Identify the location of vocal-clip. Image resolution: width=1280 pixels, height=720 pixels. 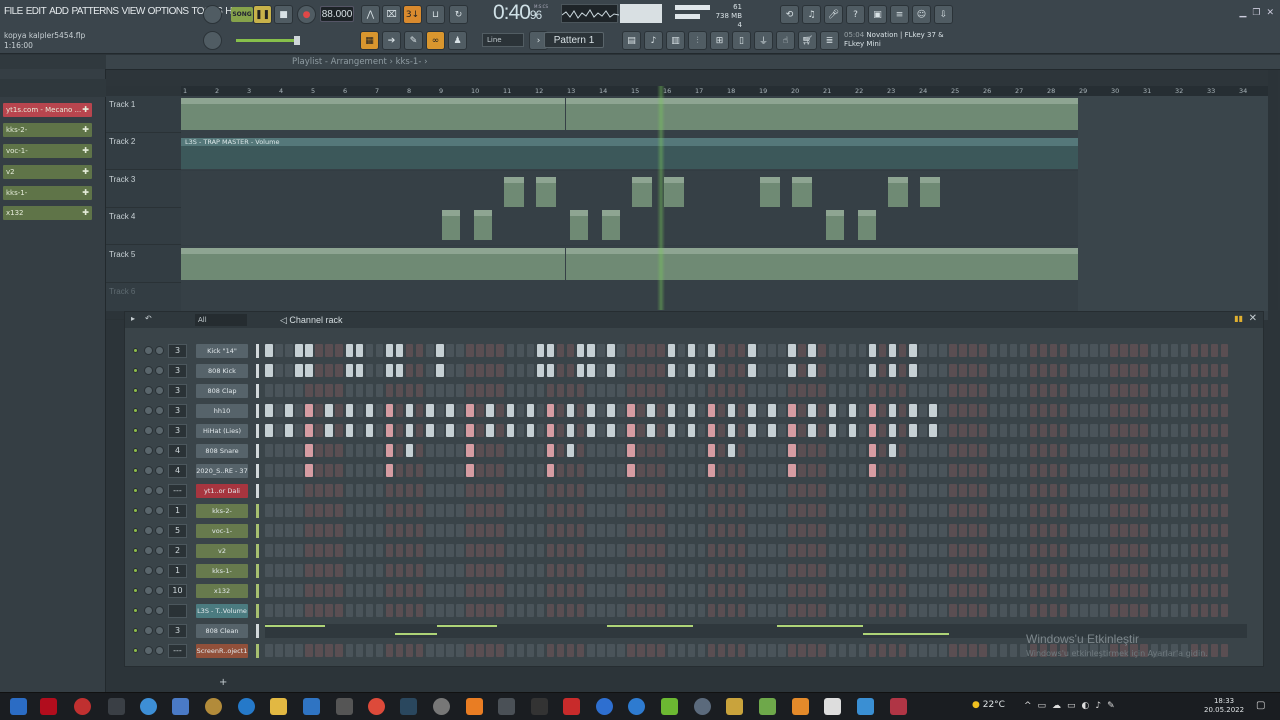
(642, 191).